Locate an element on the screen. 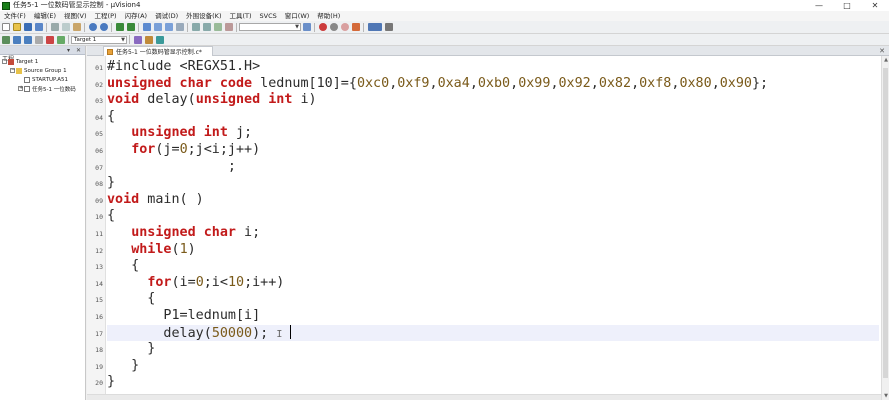 This screenshot has width=889, height=400. save-icon is located at coordinates (27, 27).